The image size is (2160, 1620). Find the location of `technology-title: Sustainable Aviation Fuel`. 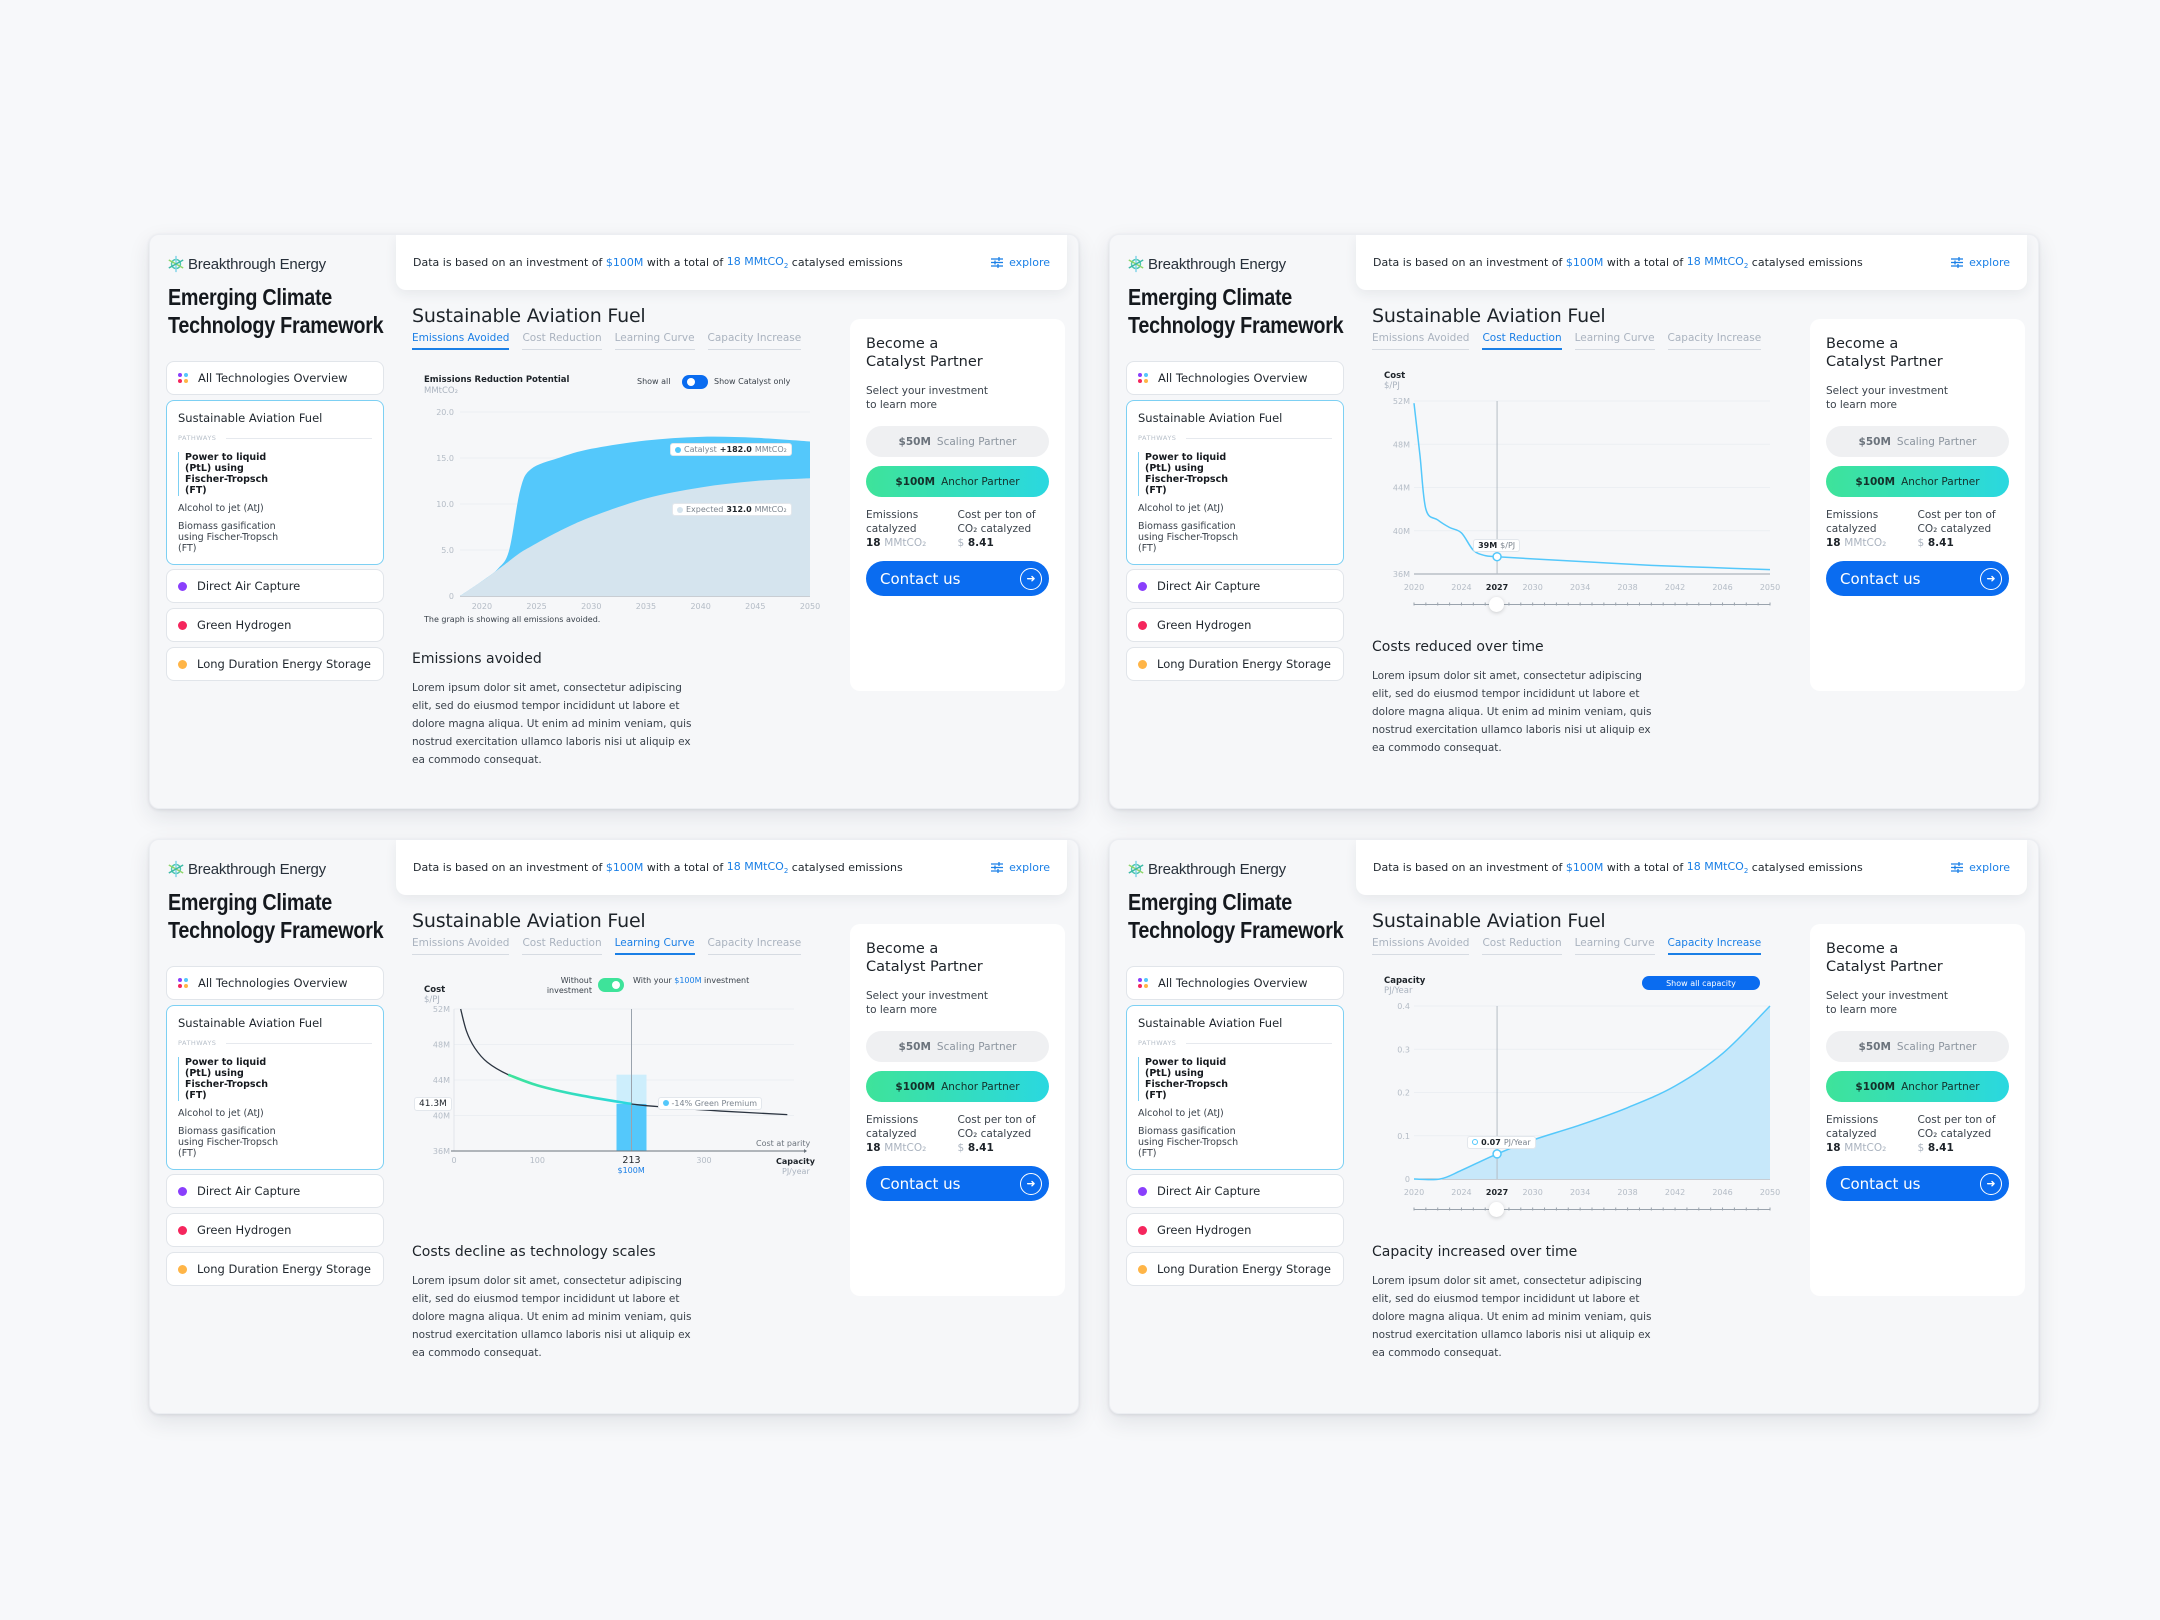

technology-title: Sustainable Aviation Fuel is located at coordinates (1489, 921).